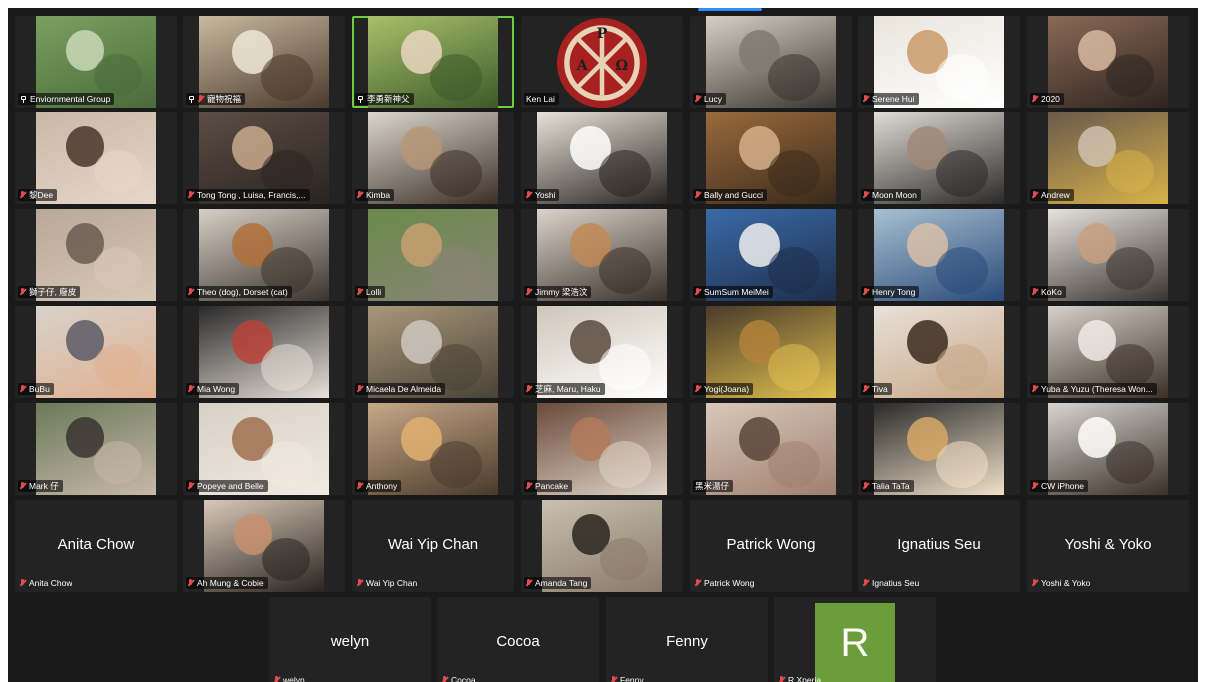 This screenshot has height=682, width=1205. I want to click on participant-tile: Amanda Tang, so click(602, 546).